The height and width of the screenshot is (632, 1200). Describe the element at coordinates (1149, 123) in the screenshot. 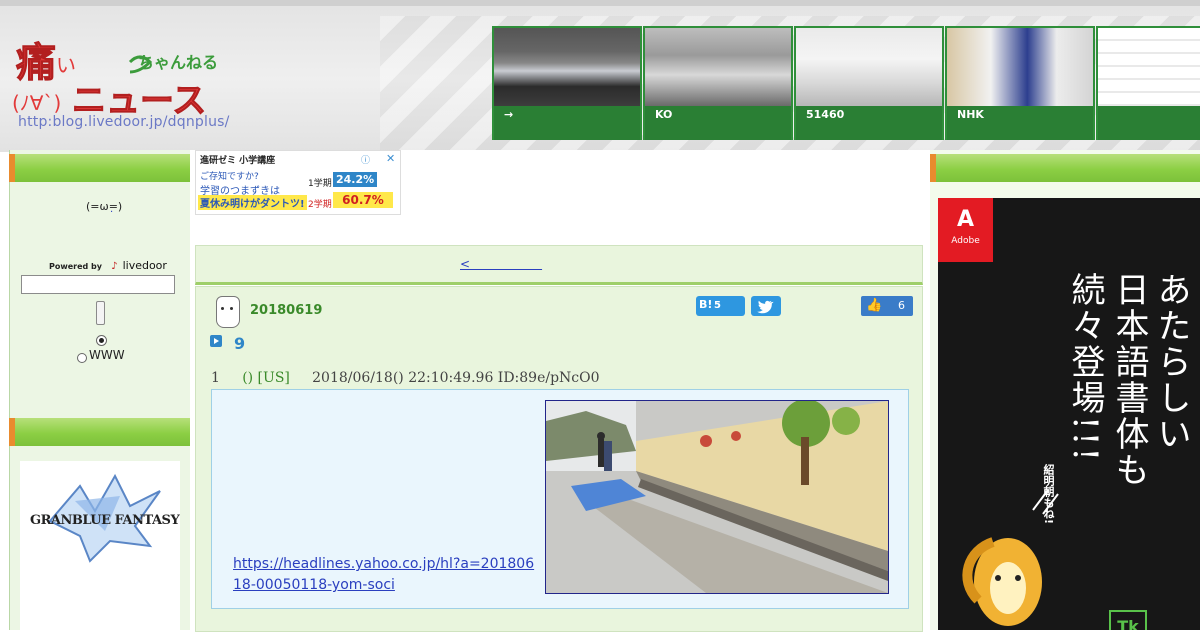

I see `thumb-caption` at that location.